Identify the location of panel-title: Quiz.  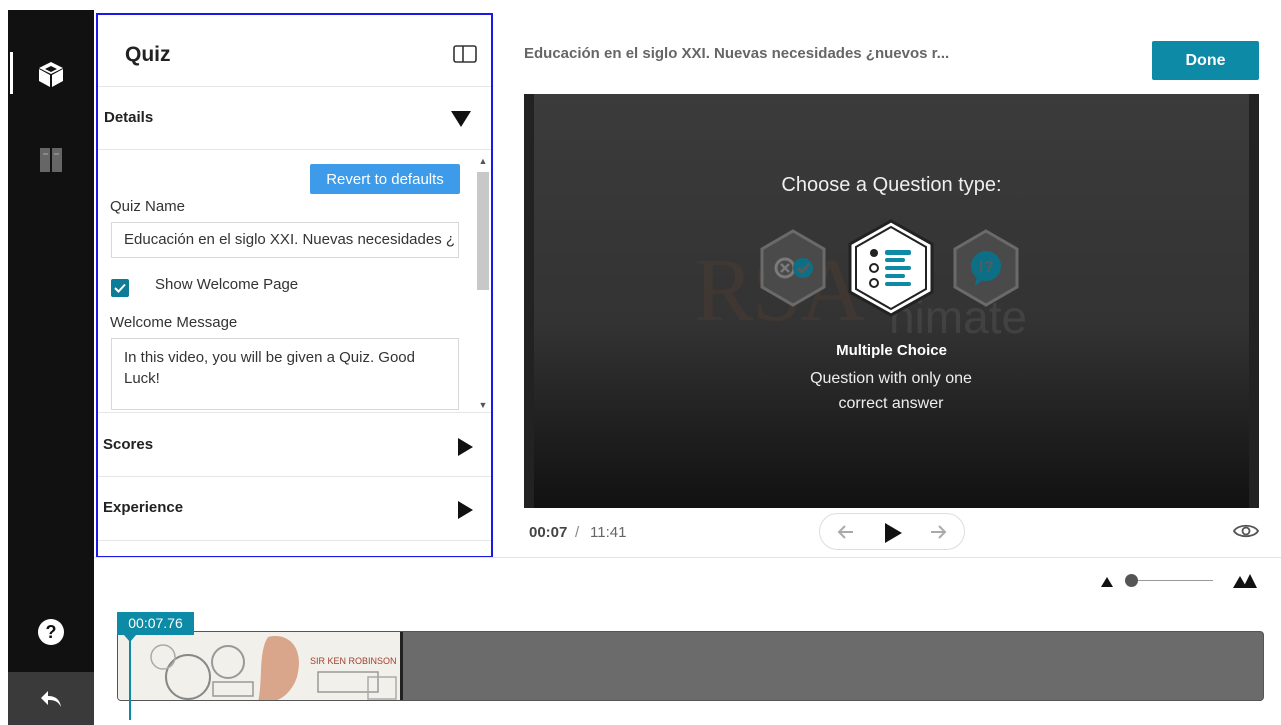
(148, 54).